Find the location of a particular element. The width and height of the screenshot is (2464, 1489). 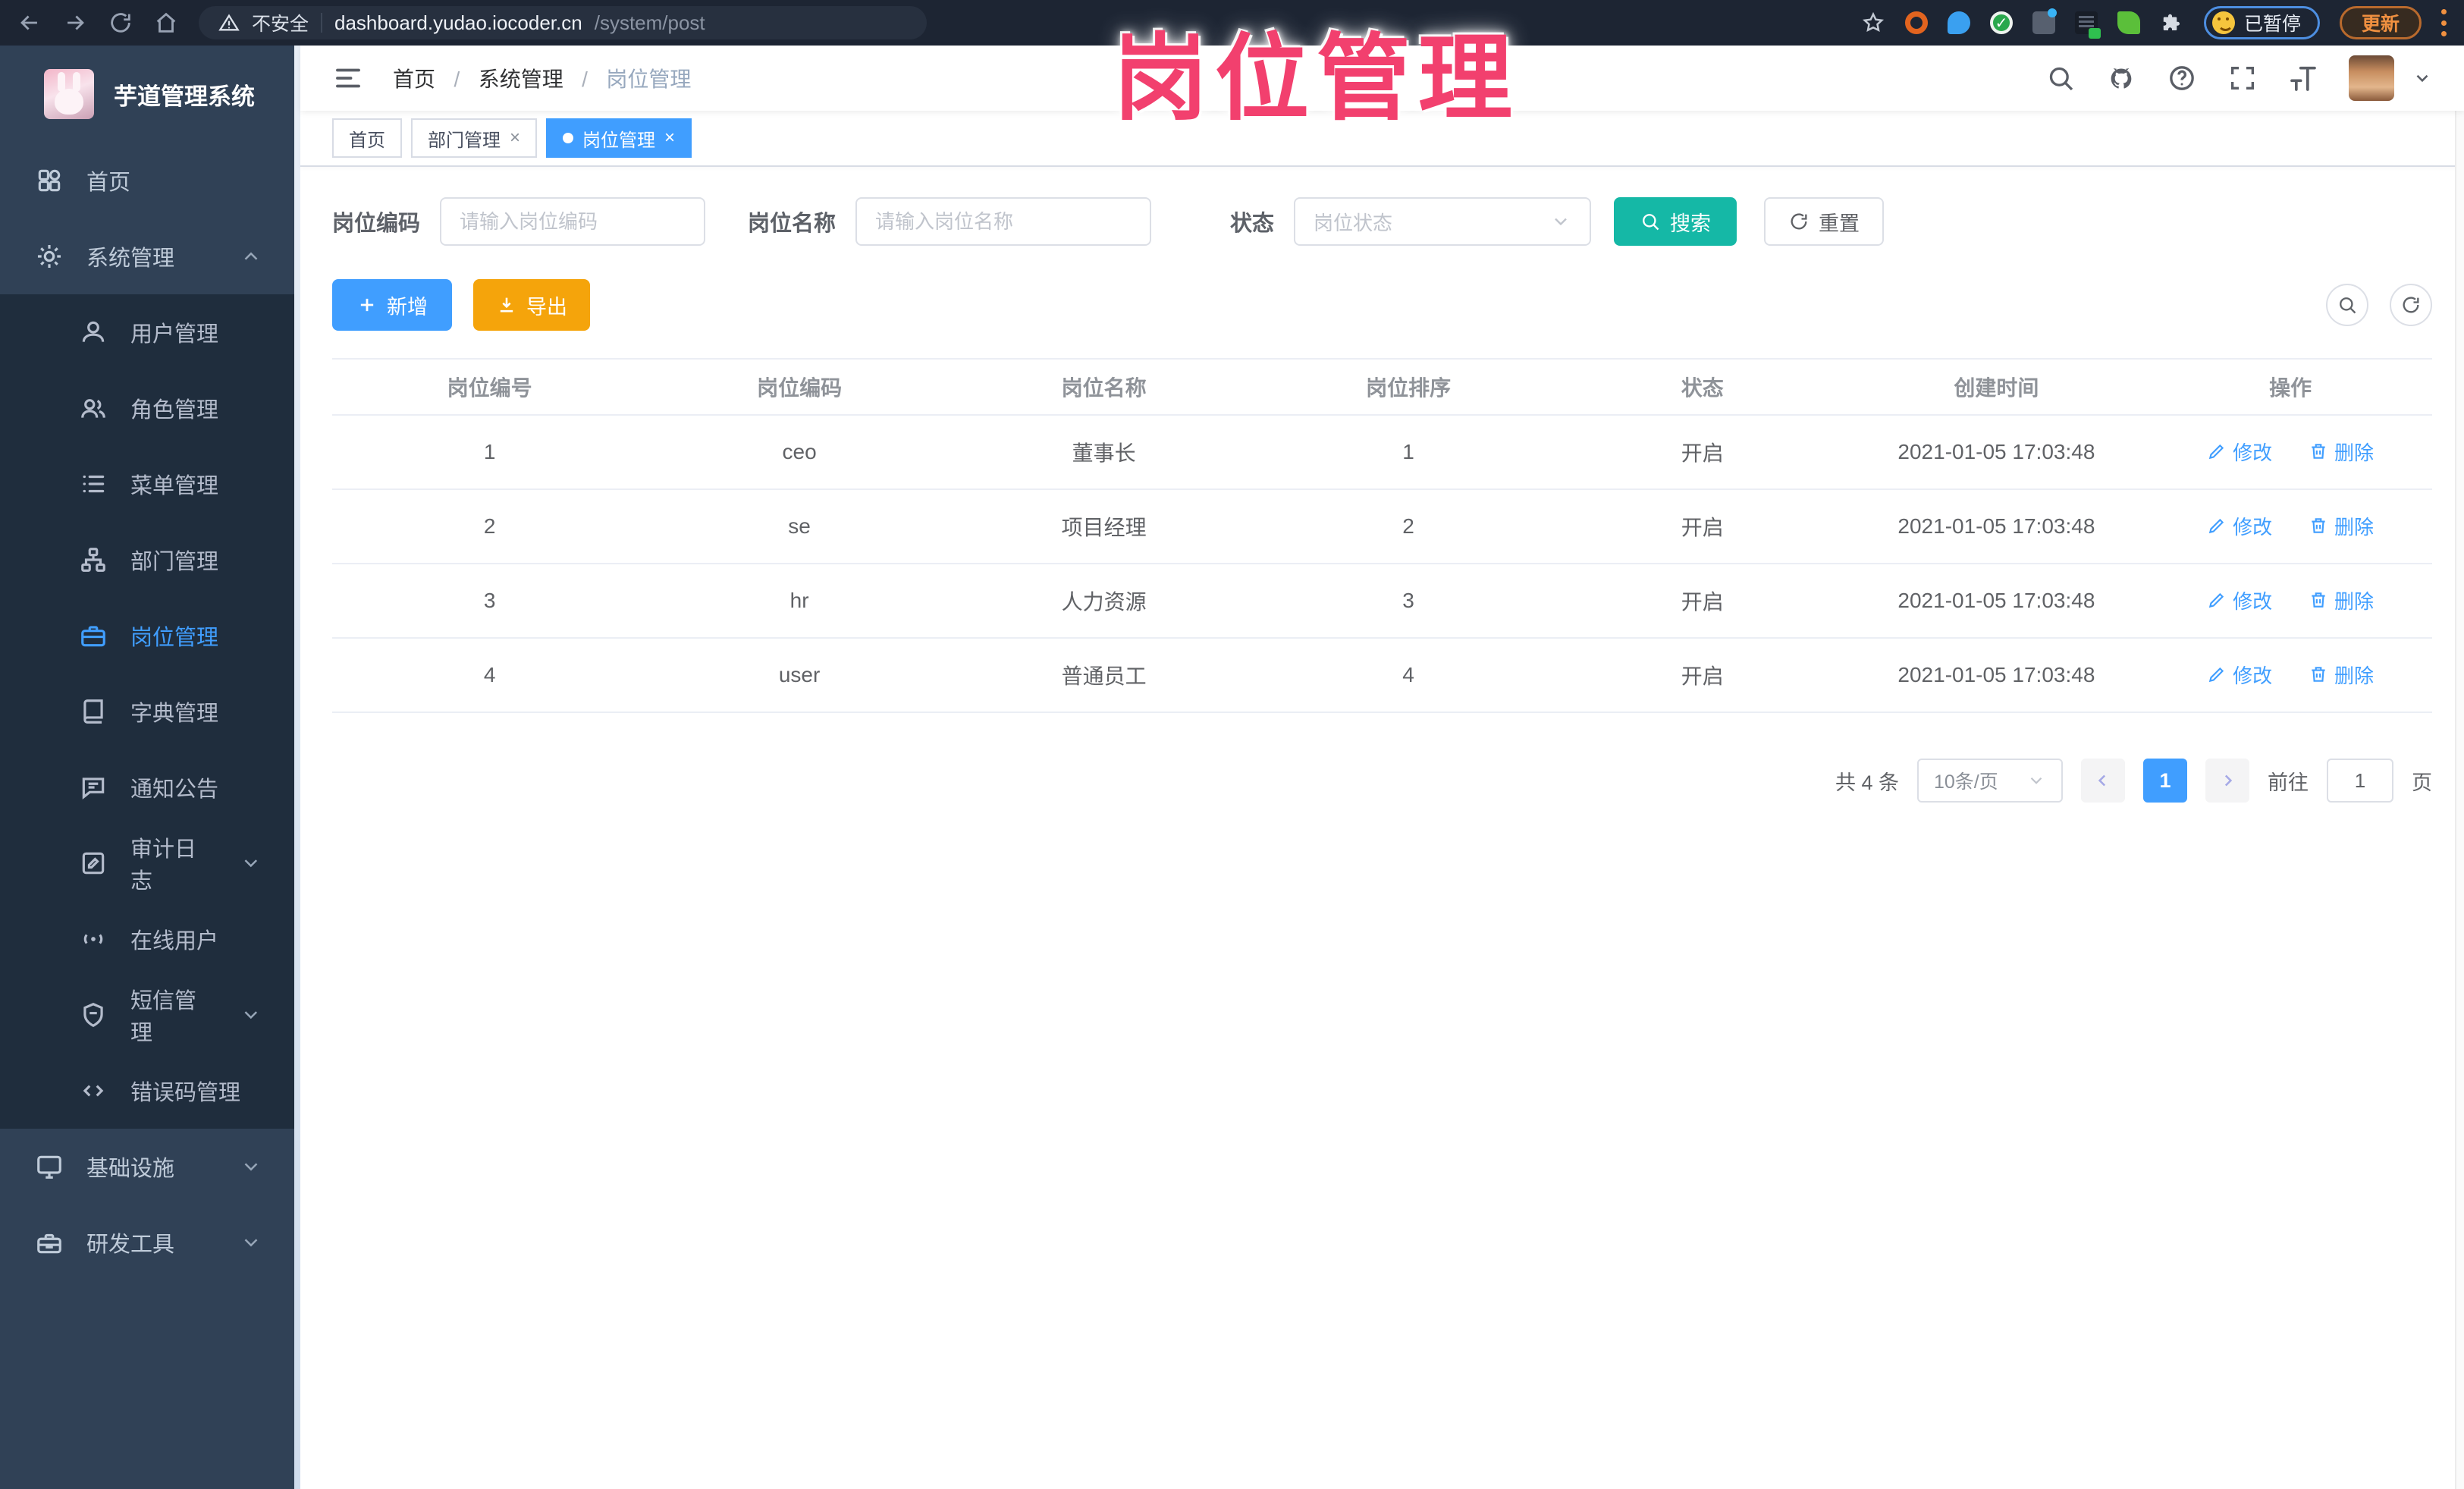

goto-page-input is located at coordinates (2360, 781).